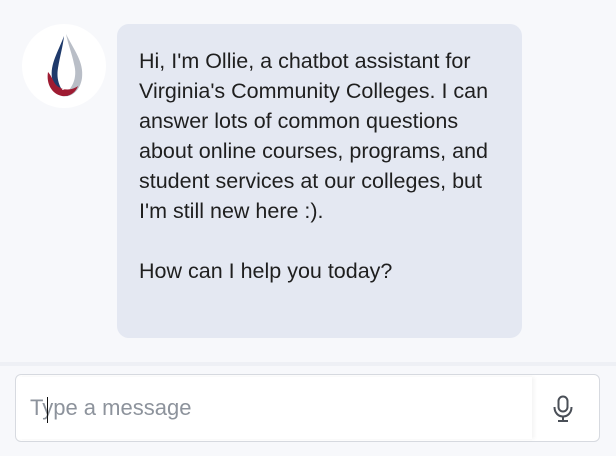 The image size is (616, 456). What do you see at coordinates (266, 271) in the screenshot?
I see `bot-message-question: How can I help you today?` at bounding box center [266, 271].